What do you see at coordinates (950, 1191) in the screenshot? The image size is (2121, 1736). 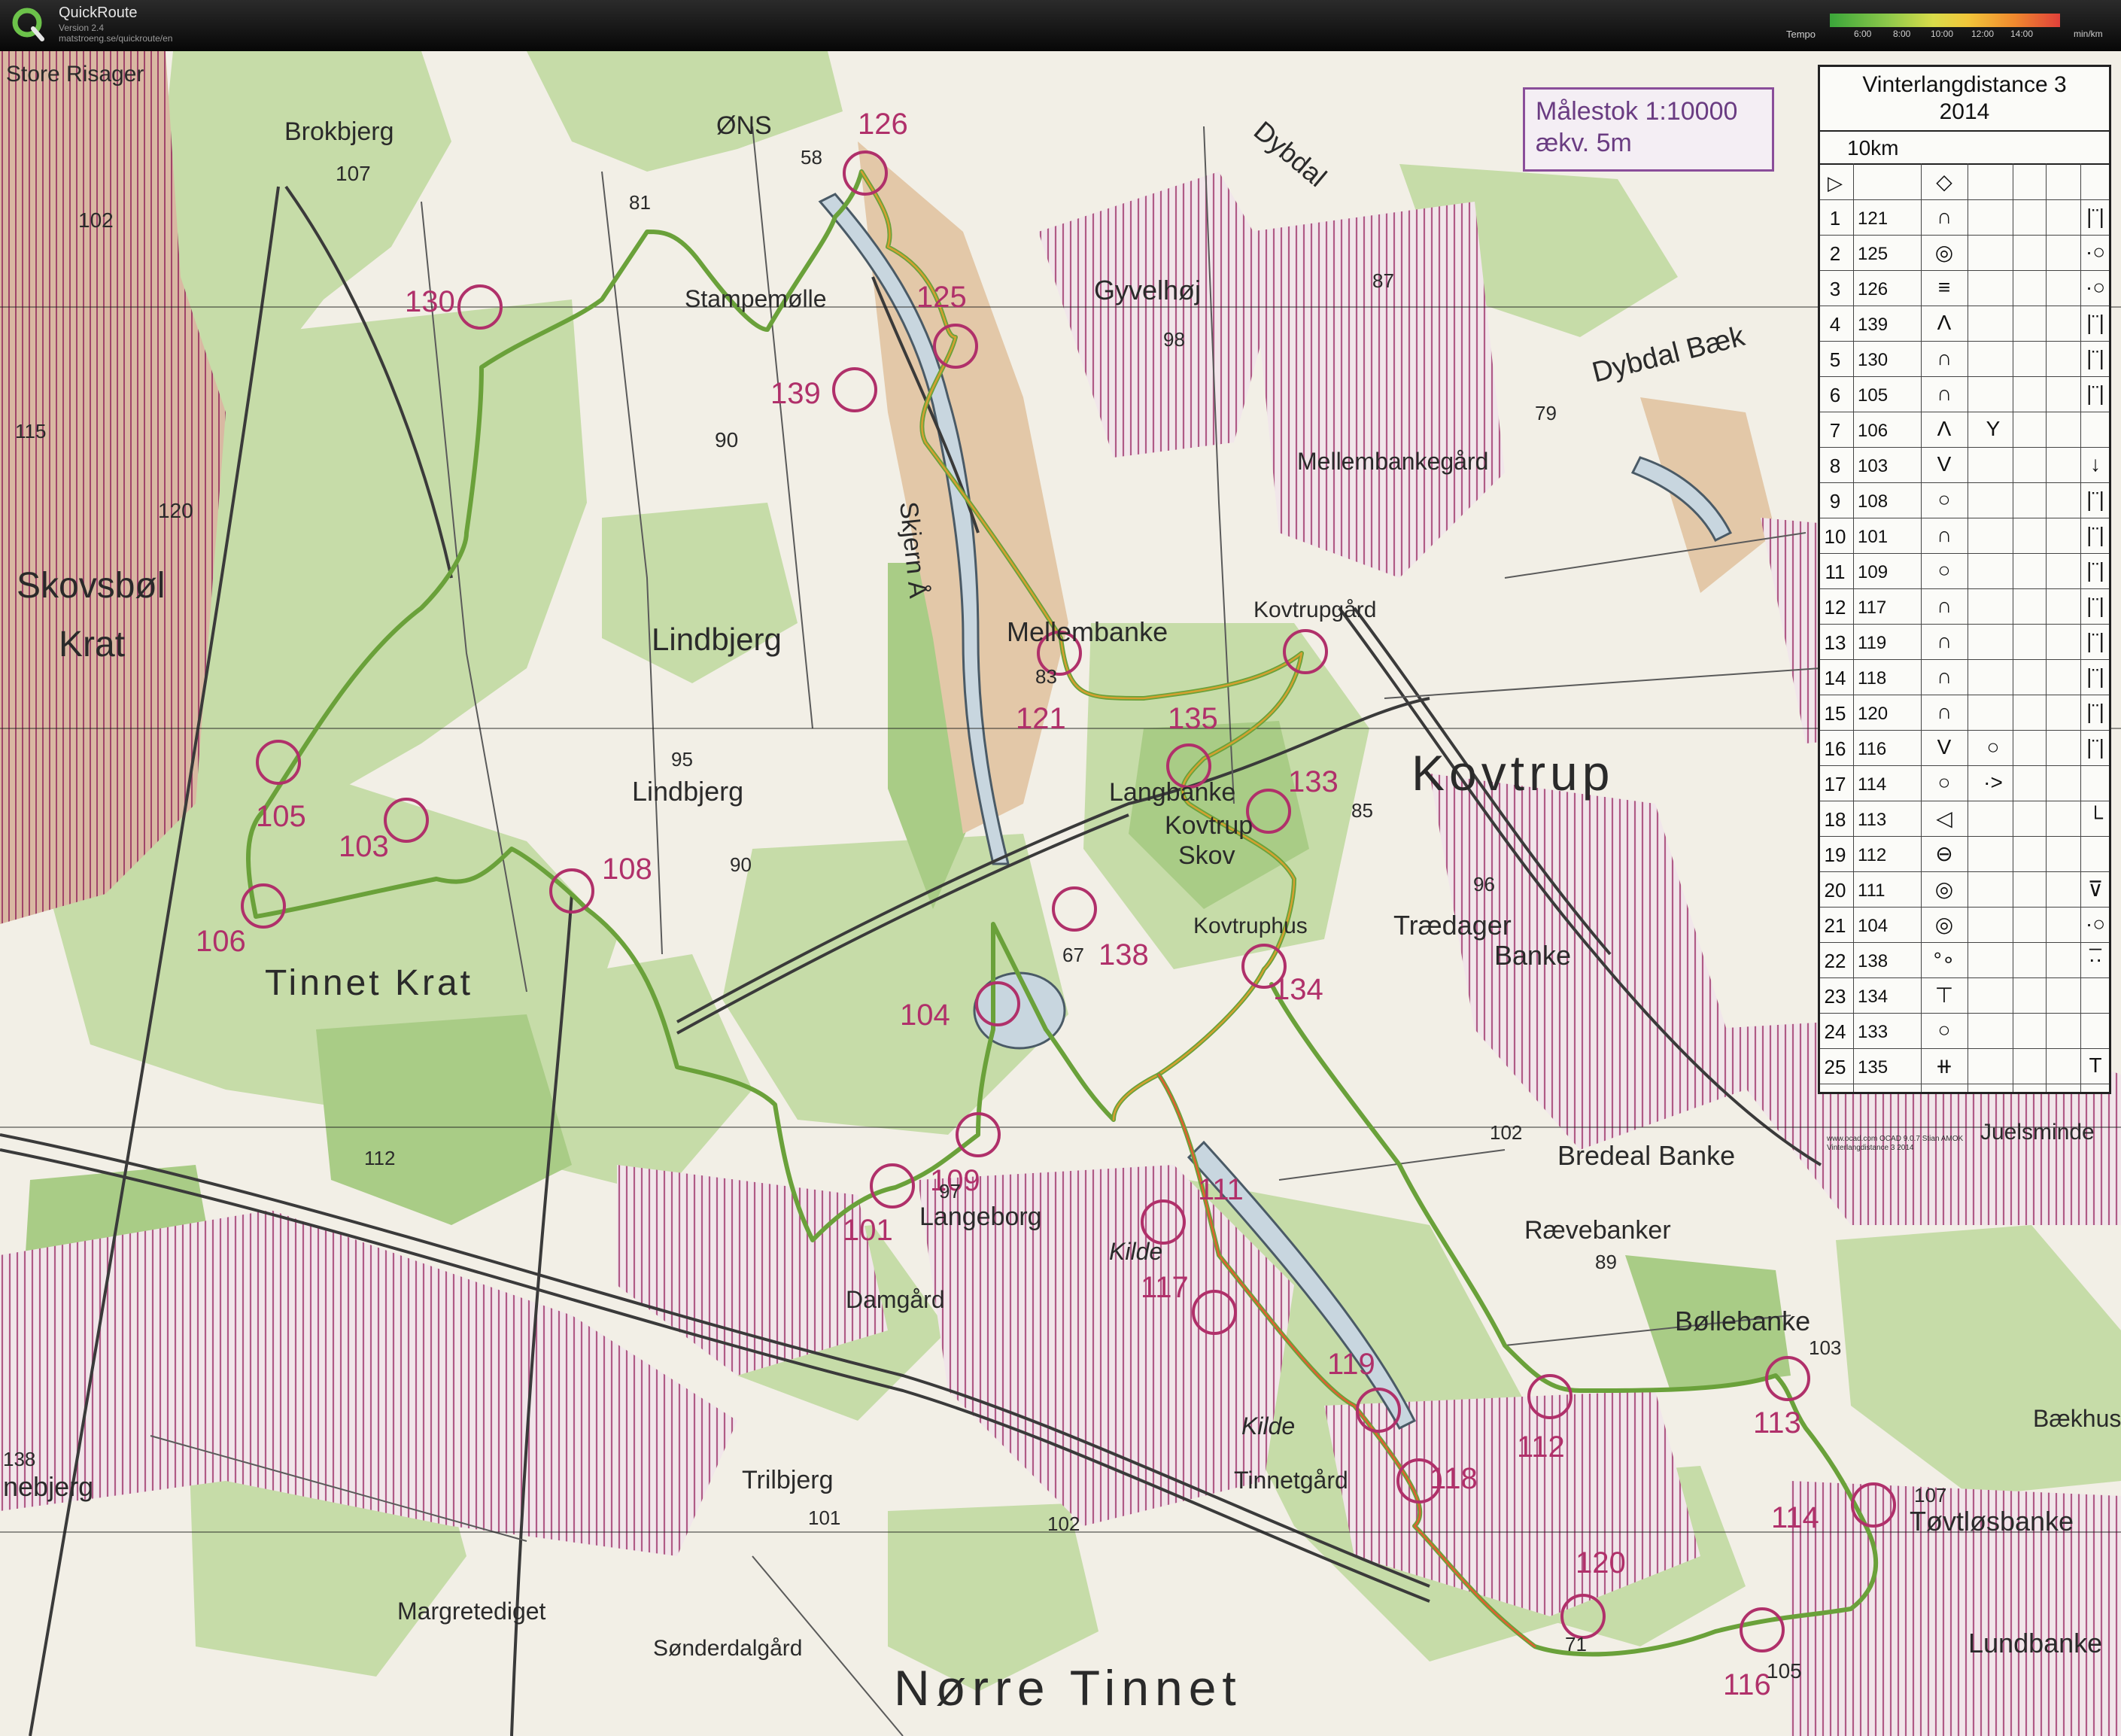 I see `svg-text: 97` at bounding box center [950, 1191].